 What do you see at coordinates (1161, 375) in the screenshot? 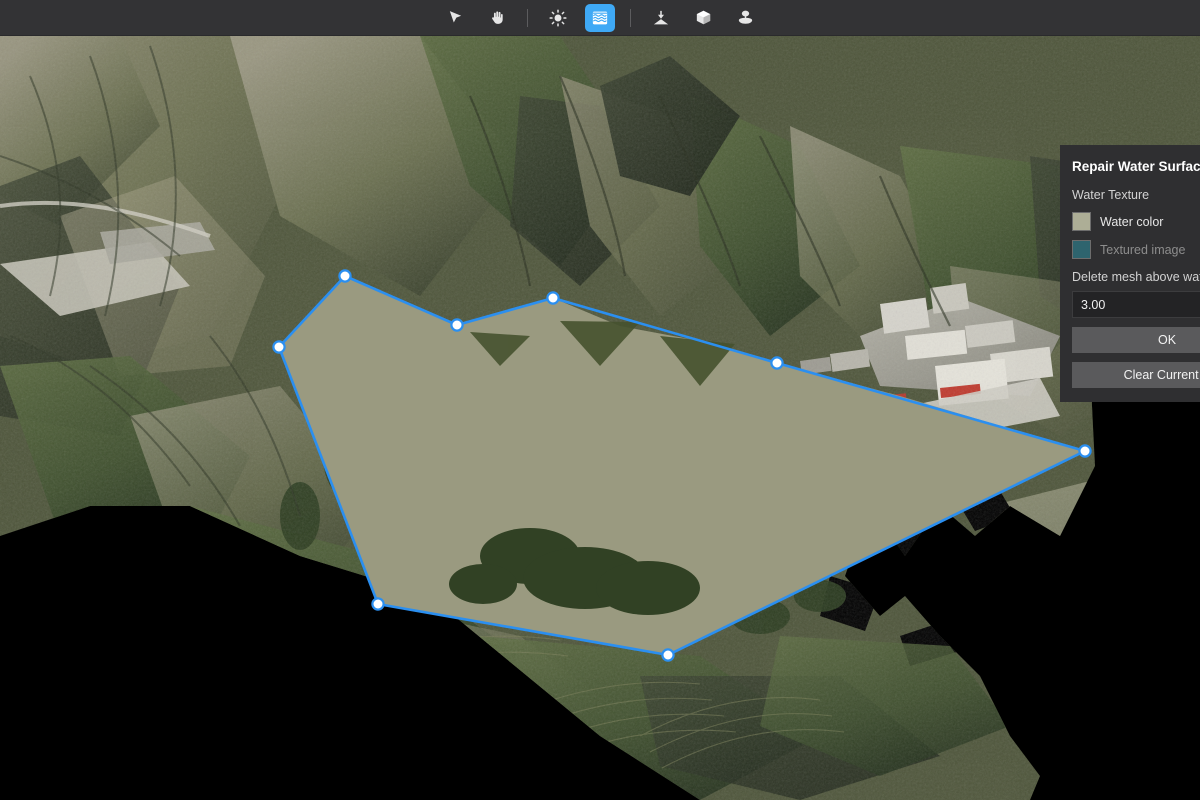
I see `clear-current-edit-label: Clear Current E` at bounding box center [1161, 375].